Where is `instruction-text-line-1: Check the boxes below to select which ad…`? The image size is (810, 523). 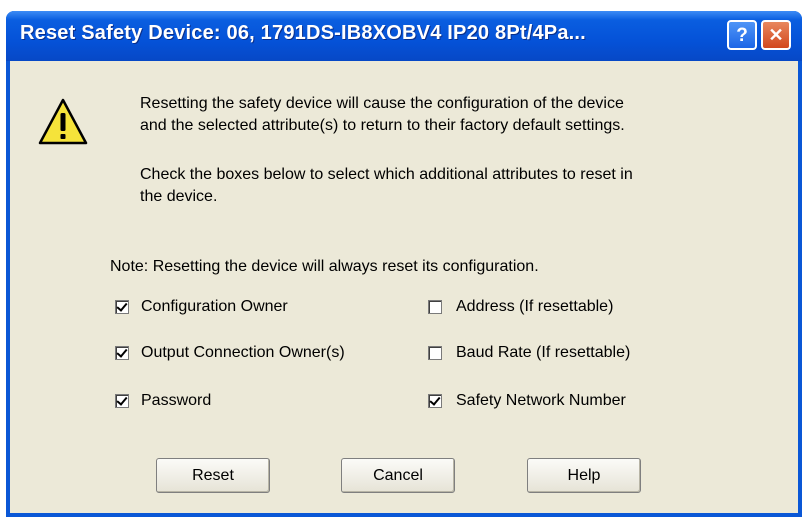
instruction-text-line-1: Check the boxes below to select which ad… is located at coordinates (386, 174).